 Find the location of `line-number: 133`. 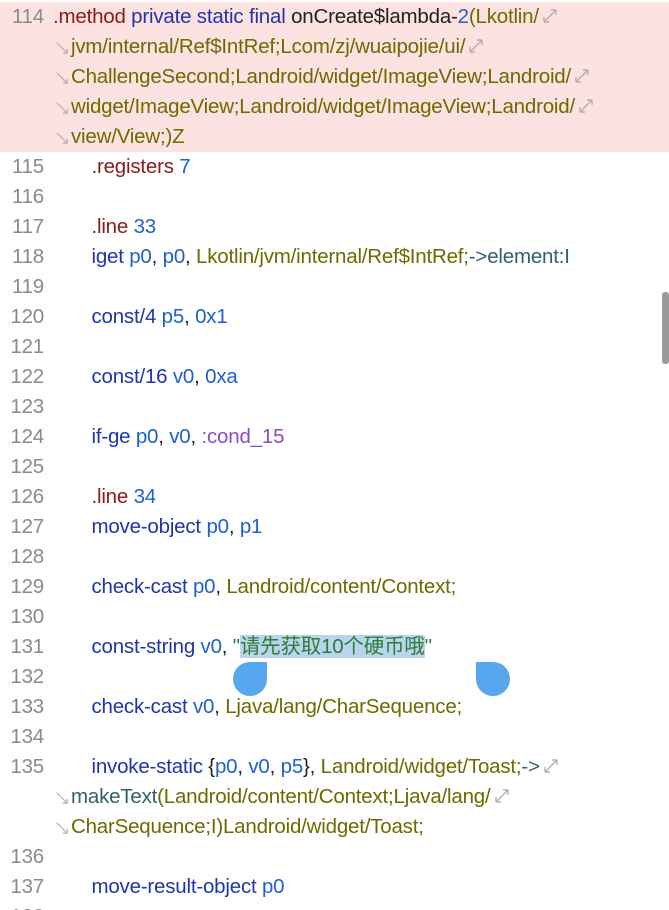

line-number: 133 is located at coordinates (27, 706).